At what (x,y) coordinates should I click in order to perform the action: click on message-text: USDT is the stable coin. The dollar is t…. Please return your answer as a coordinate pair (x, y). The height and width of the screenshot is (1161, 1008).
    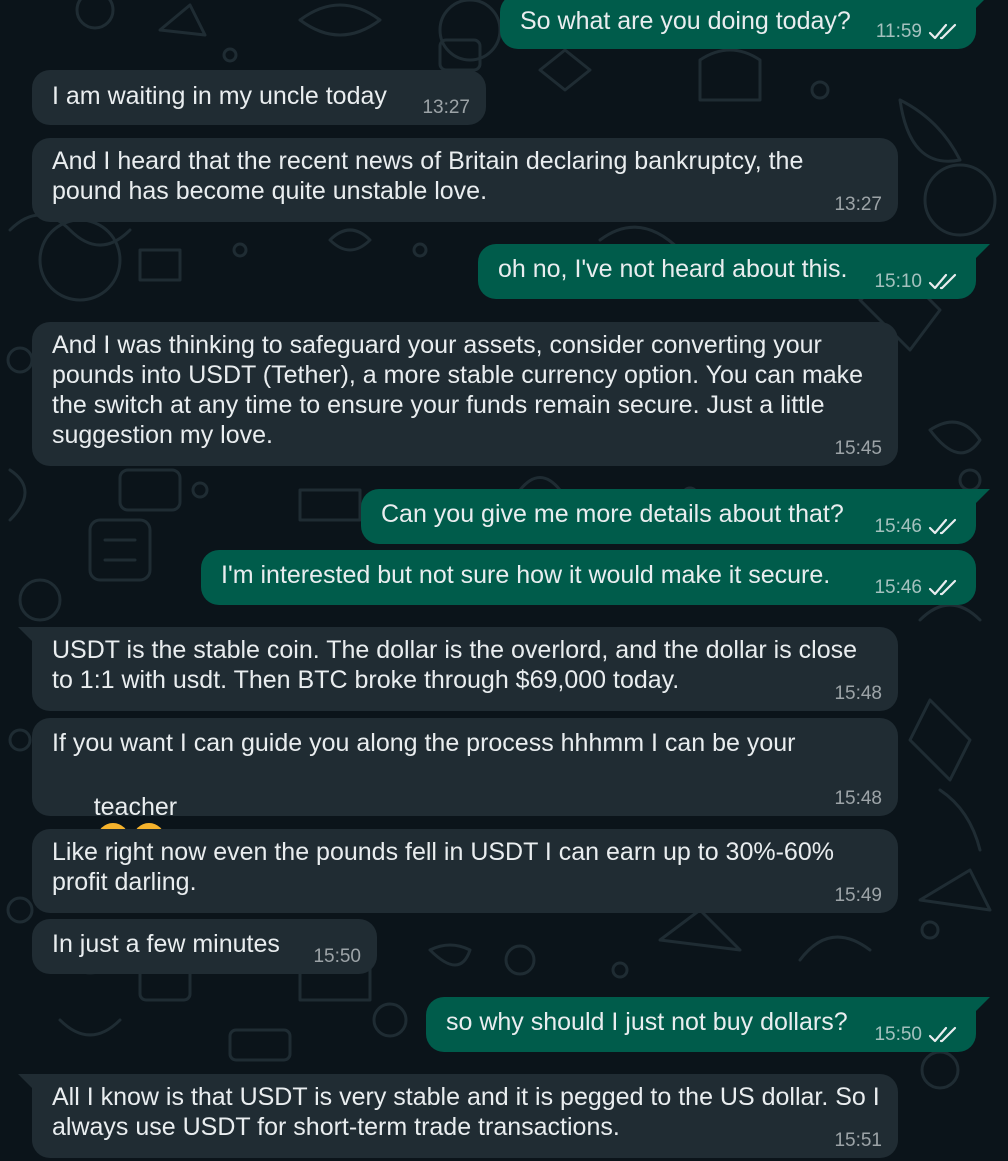
    Looking at the image, I should click on (458, 665).